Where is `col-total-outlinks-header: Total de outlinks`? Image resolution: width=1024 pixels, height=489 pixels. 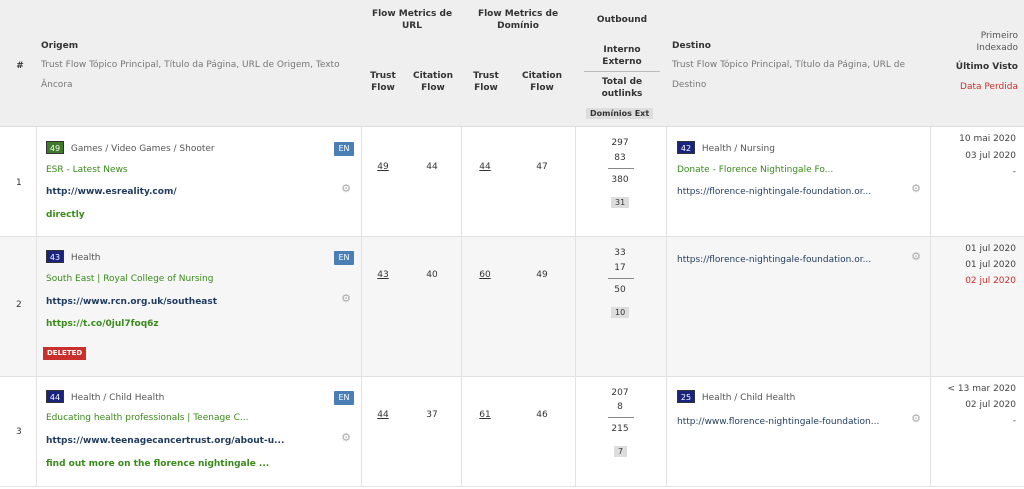 col-total-outlinks-header: Total de outlinks is located at coordinates (622, 88).